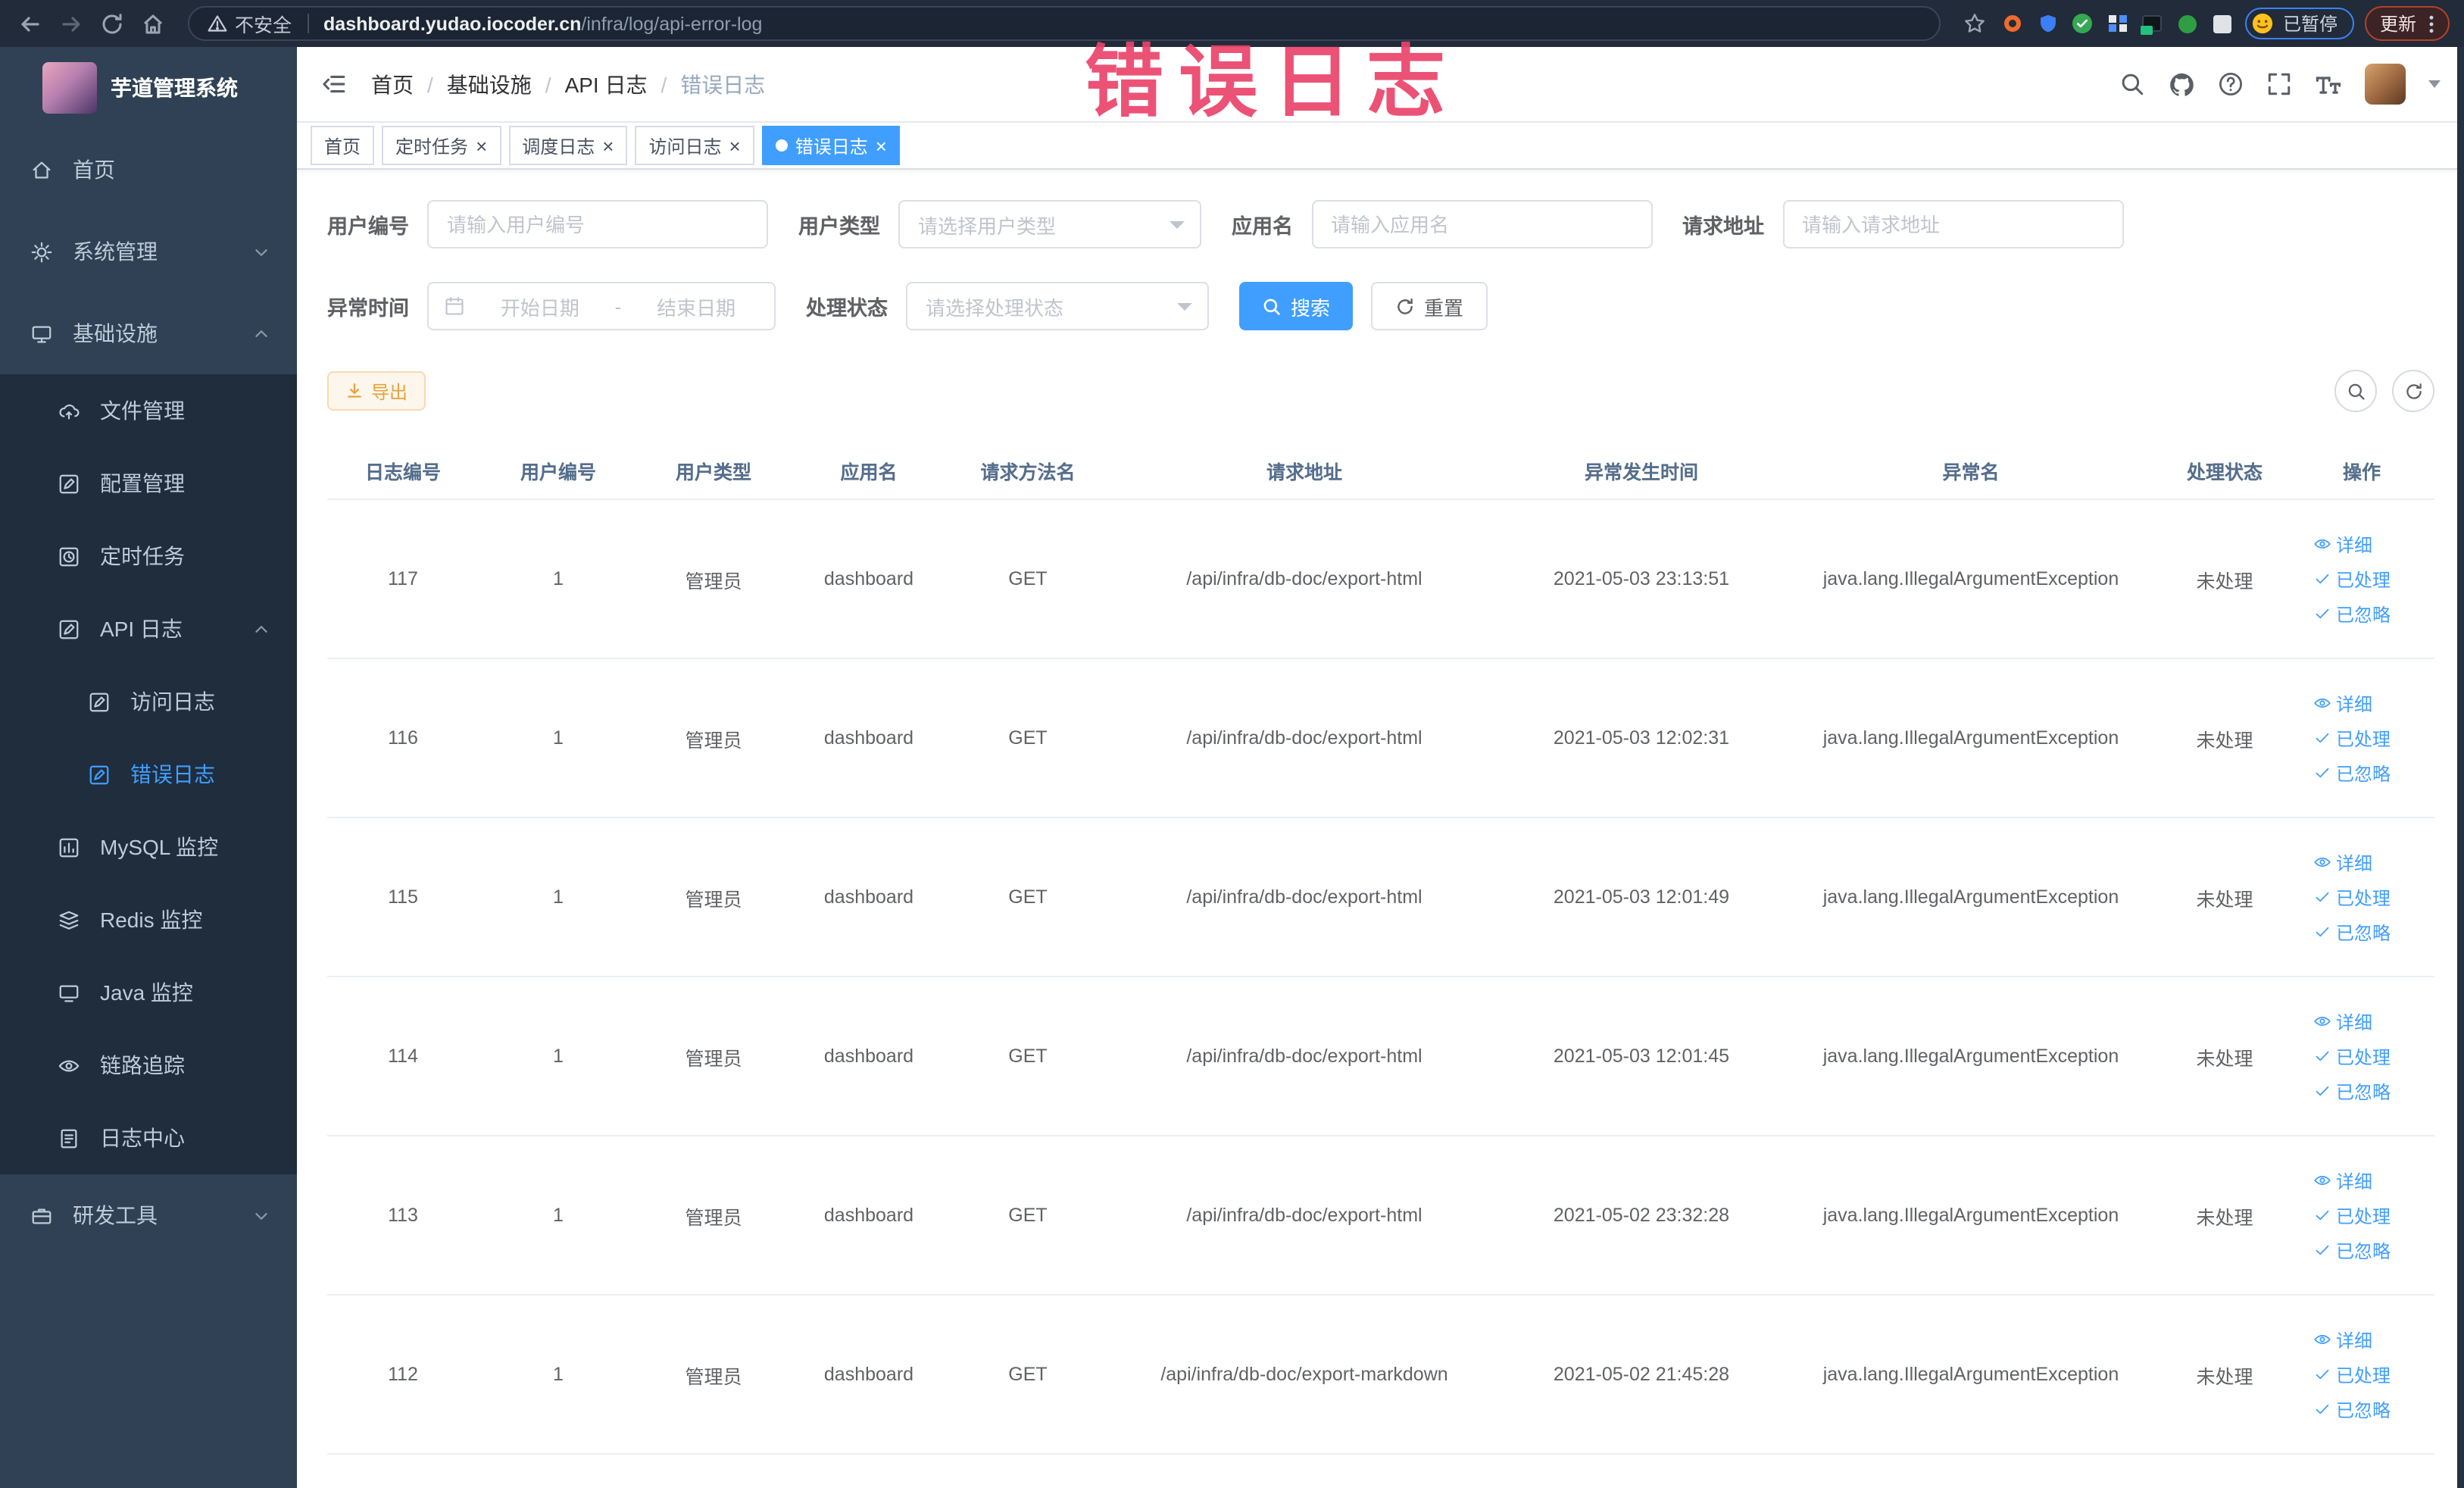 This screenshot has width=2464, height=1488. Describe the element at coordinates (148, 701) in the screenshot. I see `sidebar-item-access-log: 访问日志` at that location.